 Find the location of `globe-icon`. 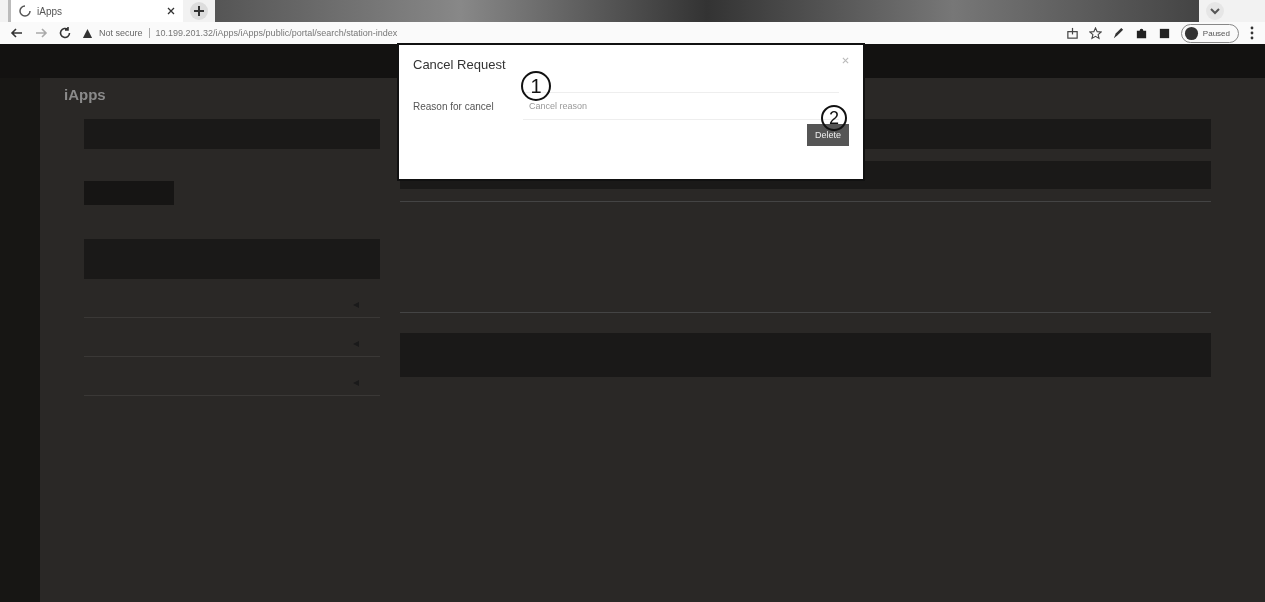

globe-icon is located at coordinates (1191, 33).